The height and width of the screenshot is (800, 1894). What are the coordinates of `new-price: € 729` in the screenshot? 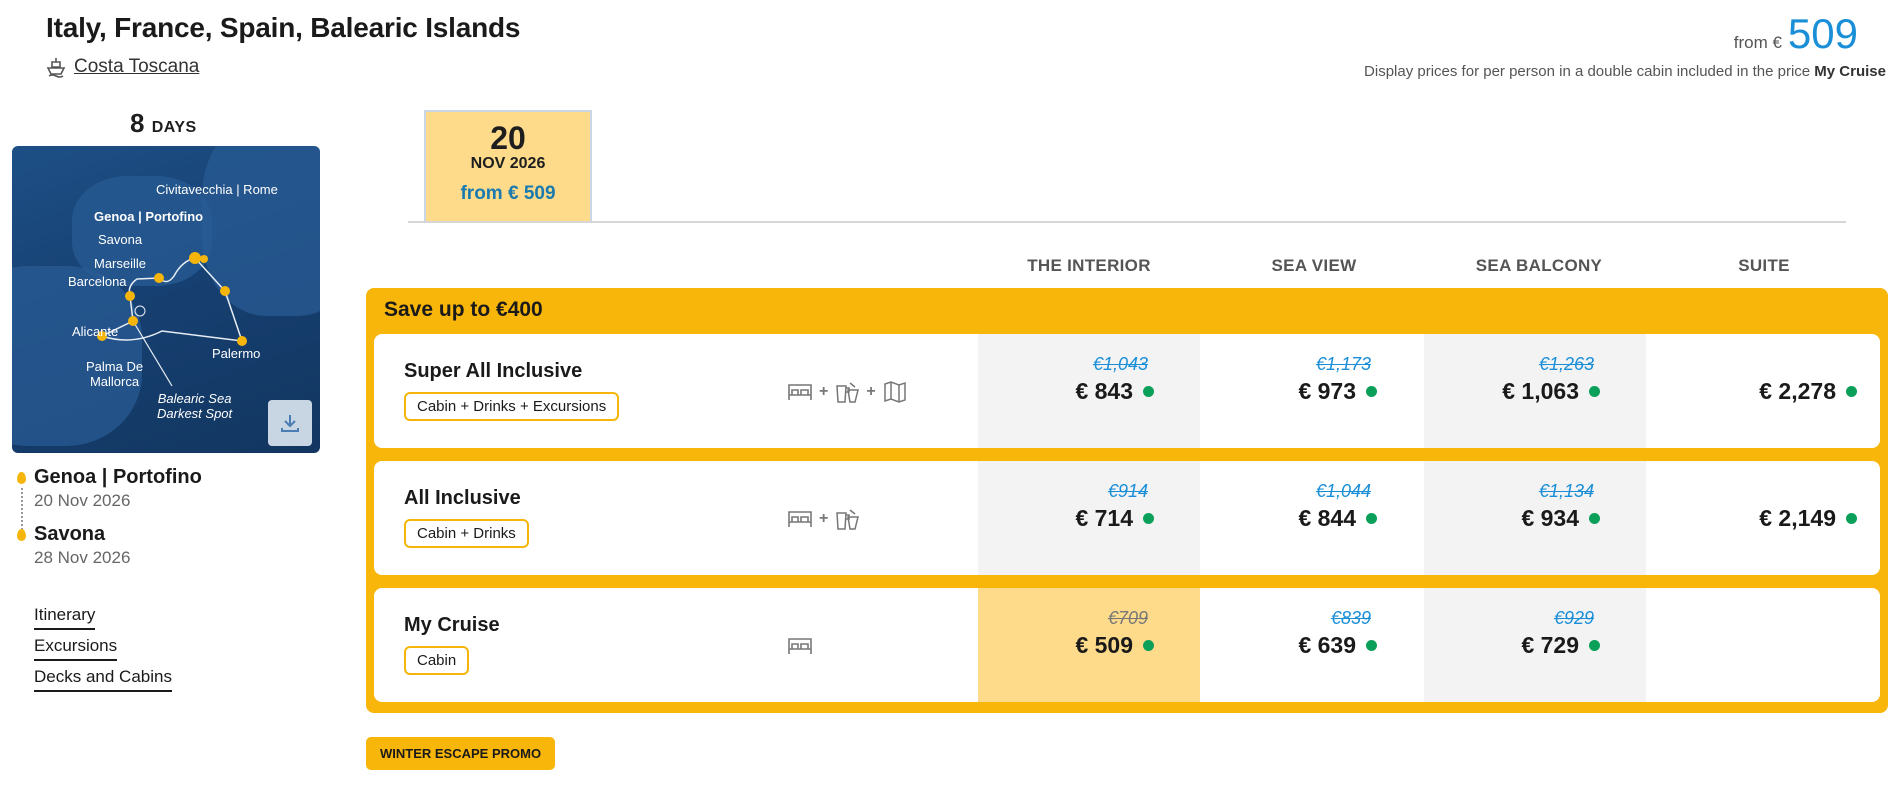 It's located at (1560, 645).